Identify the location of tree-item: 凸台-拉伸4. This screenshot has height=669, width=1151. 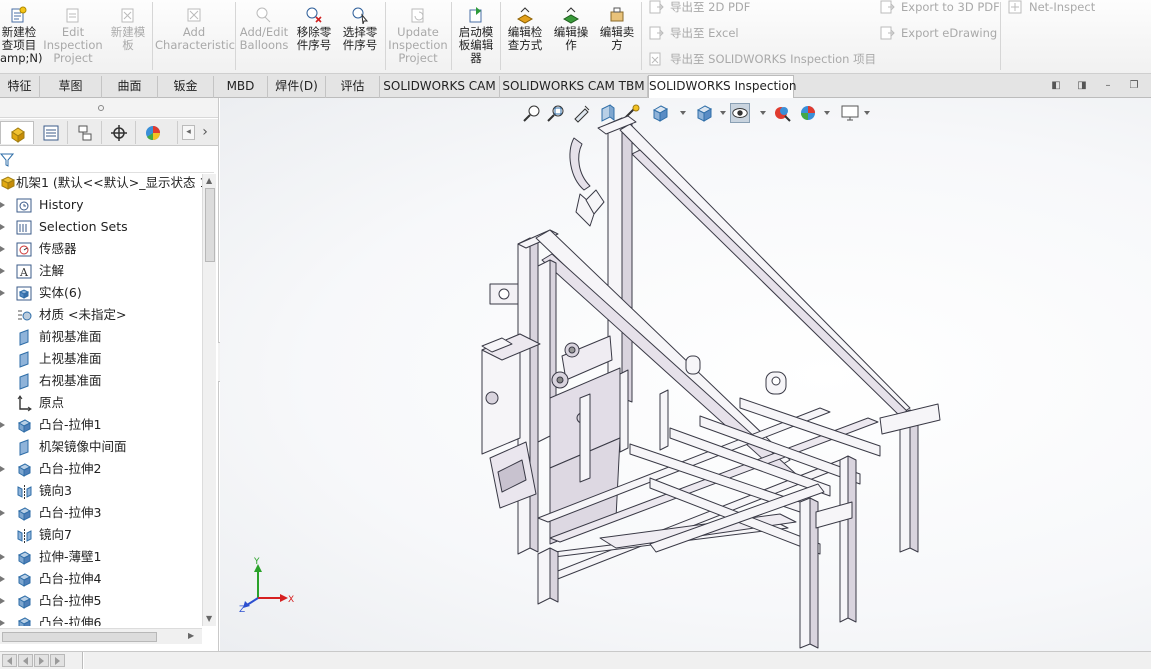
(101, 579).